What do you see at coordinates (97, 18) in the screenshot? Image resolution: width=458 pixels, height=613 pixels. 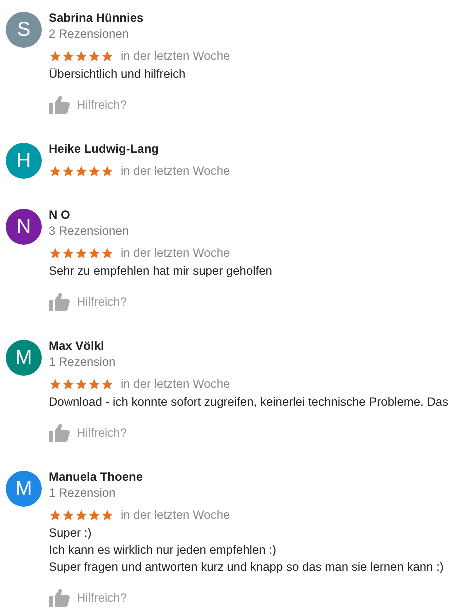 I see `reviewer-name: Sabrina Hünnies` at bounding box center [97, 18].